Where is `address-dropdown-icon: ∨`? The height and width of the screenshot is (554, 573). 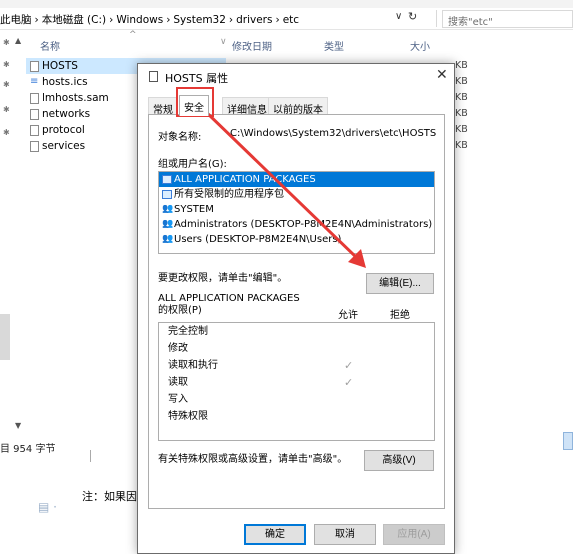 address-dropdown-icon: ∨ is located at coordinates (398, 16).